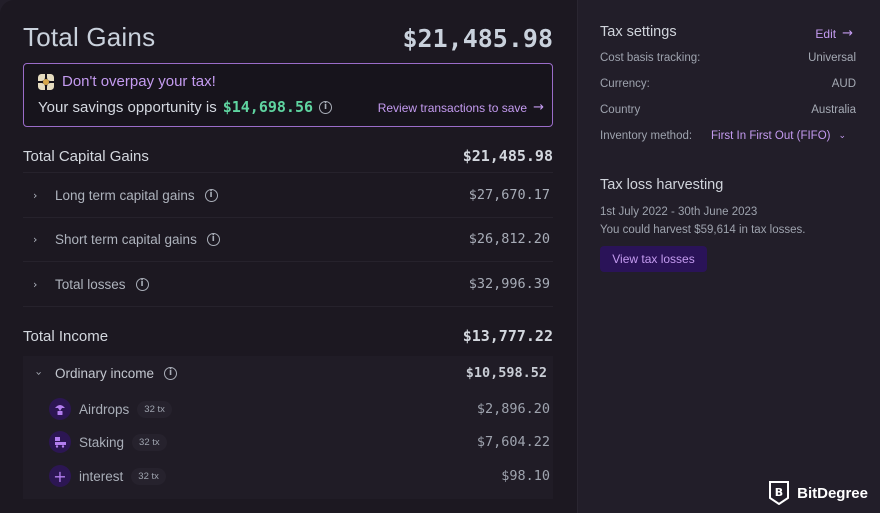 The width and height of the screenshot is (880, 513). Describe the element at coordinates (288, 195) in the screenshot. I see `long-term-gains-row: › Long term capital gains i $27,670.17` at that location.